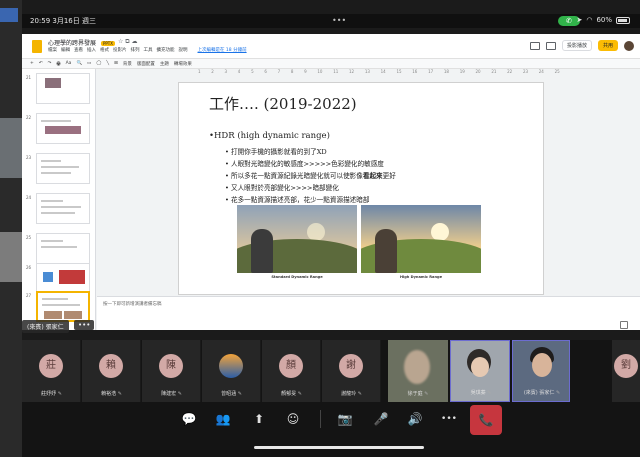 Image resolution: width=640 pixels, height=457 pixels. I want to click on participant-avatar: 謝, so click(351, 366).